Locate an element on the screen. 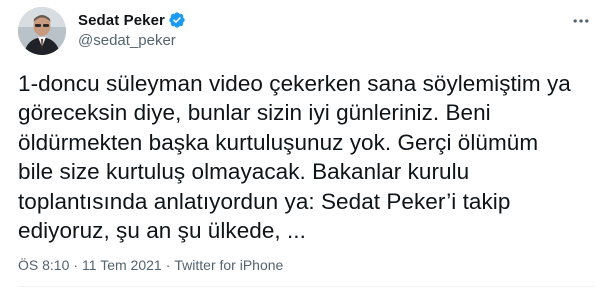 Image resolution: width=612 pixels, height=290 pixels. tweet-date: 11 Tem 2021 is located at coordinates (122, 265).